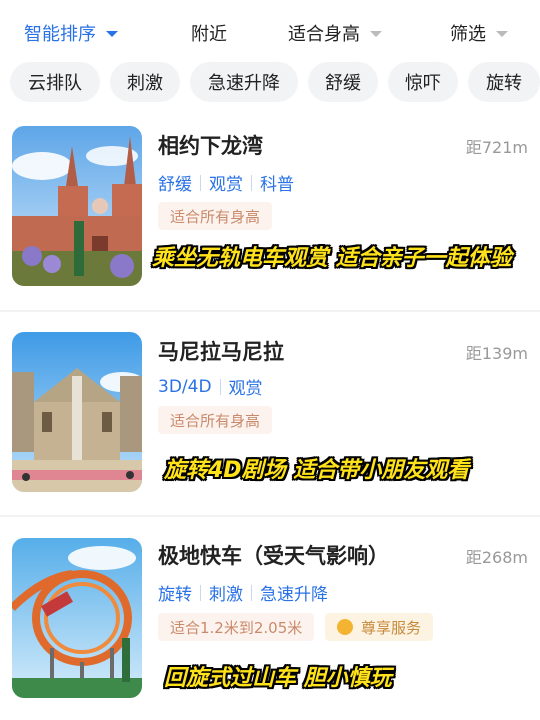  I want to click on sort-smart-label: 智能排序, so click(60, 34).